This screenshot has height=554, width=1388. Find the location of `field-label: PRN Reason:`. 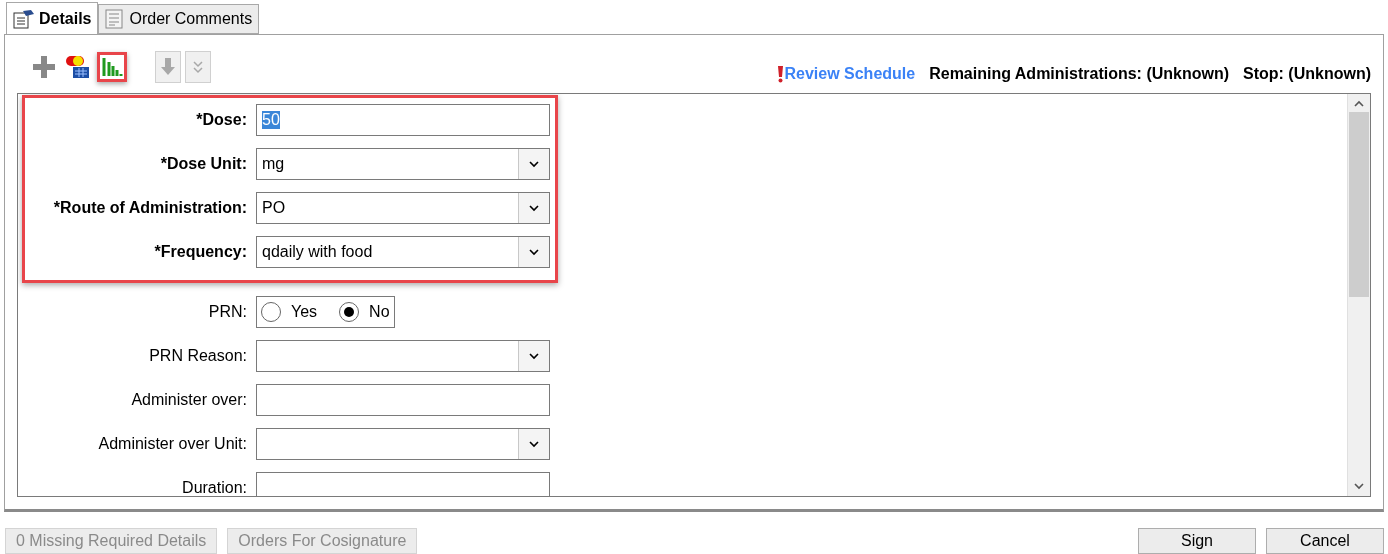

field-label: PRN Reason: is located at coordinates (197, 356).